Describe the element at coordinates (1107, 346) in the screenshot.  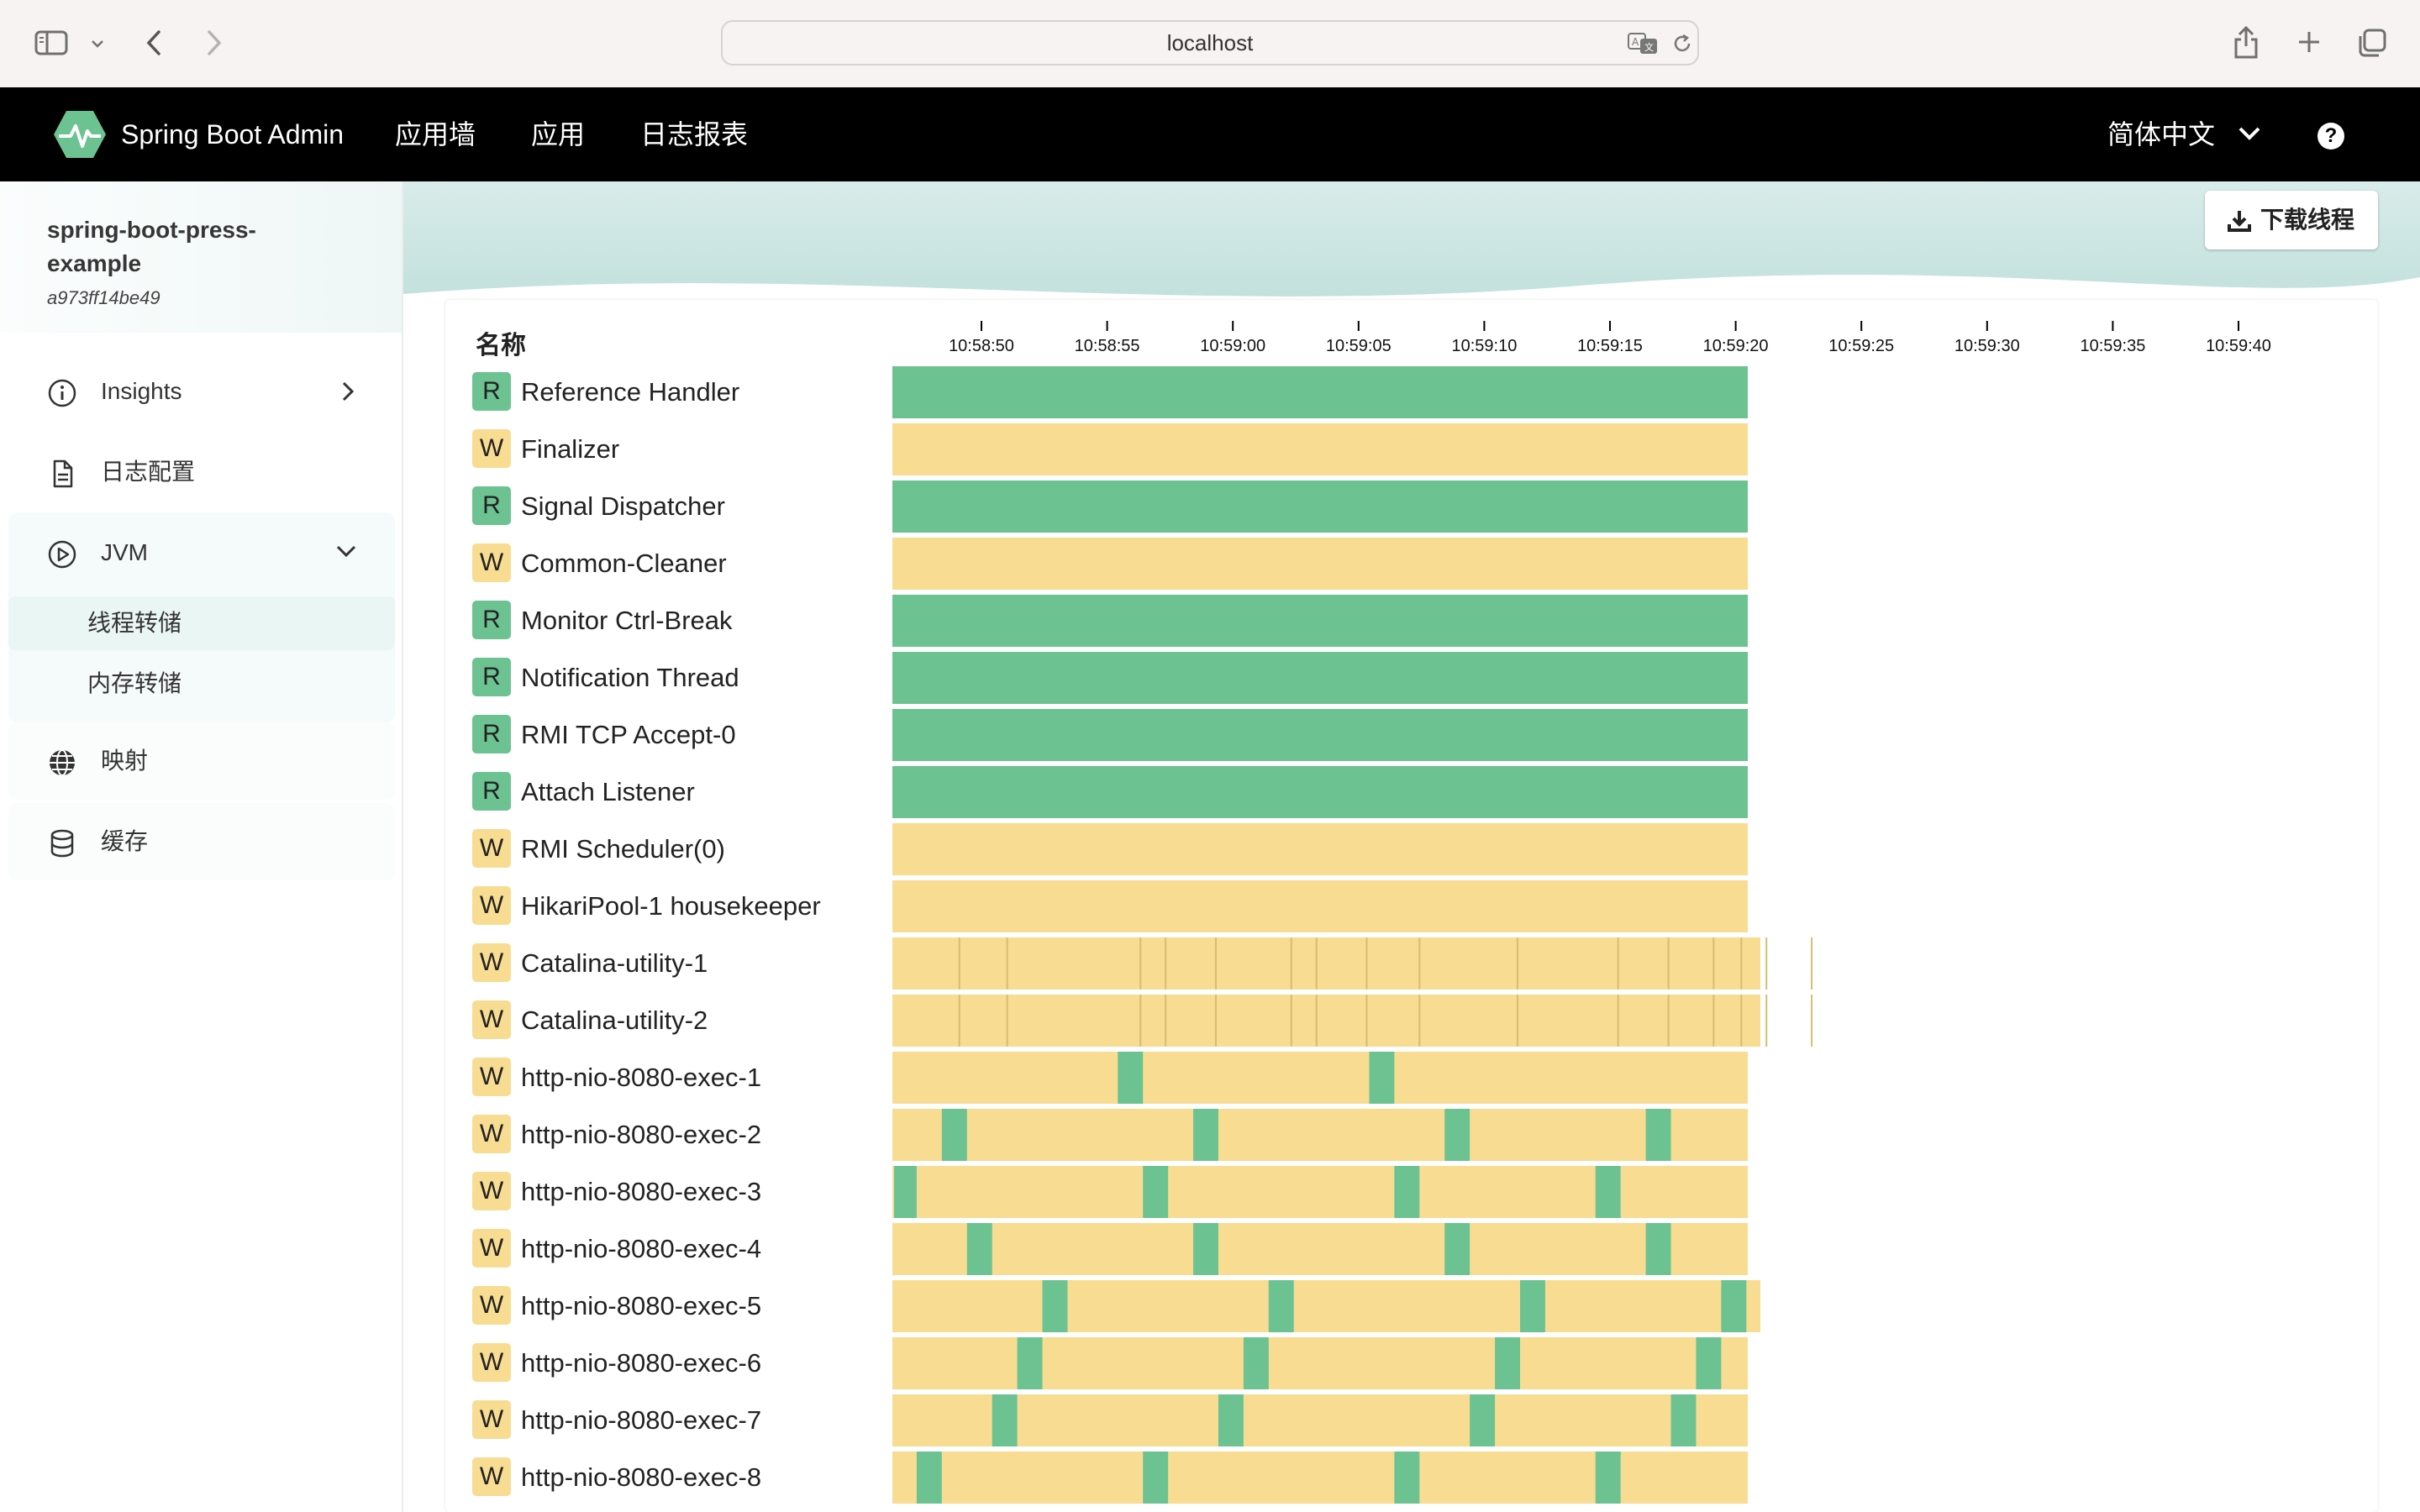
I see `time-axis-label: 10:58:55` at that location.